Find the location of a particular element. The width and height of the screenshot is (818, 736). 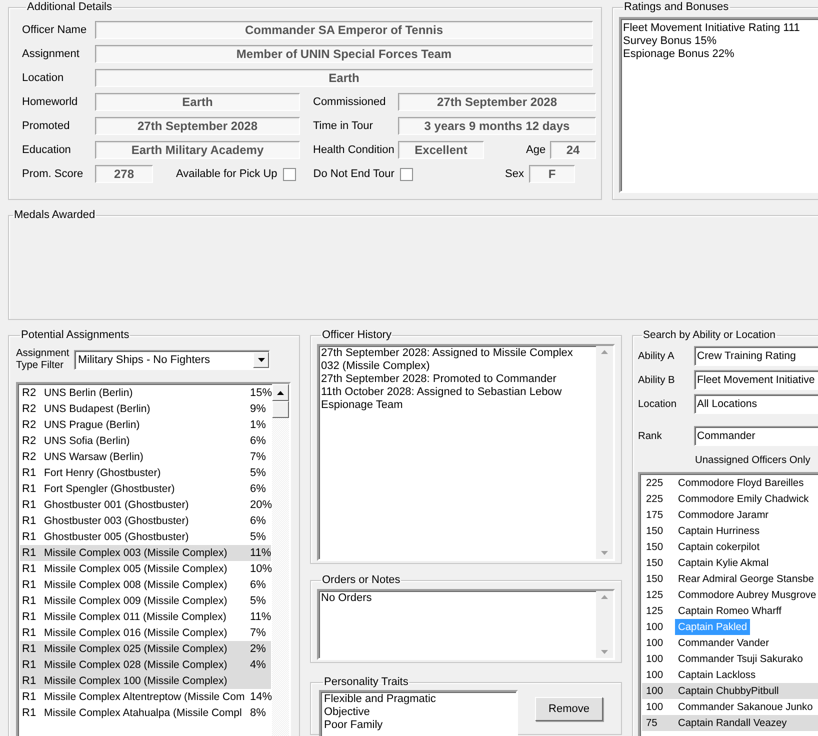

group-title: Orders or Notes is located at coordinates (361, 580).